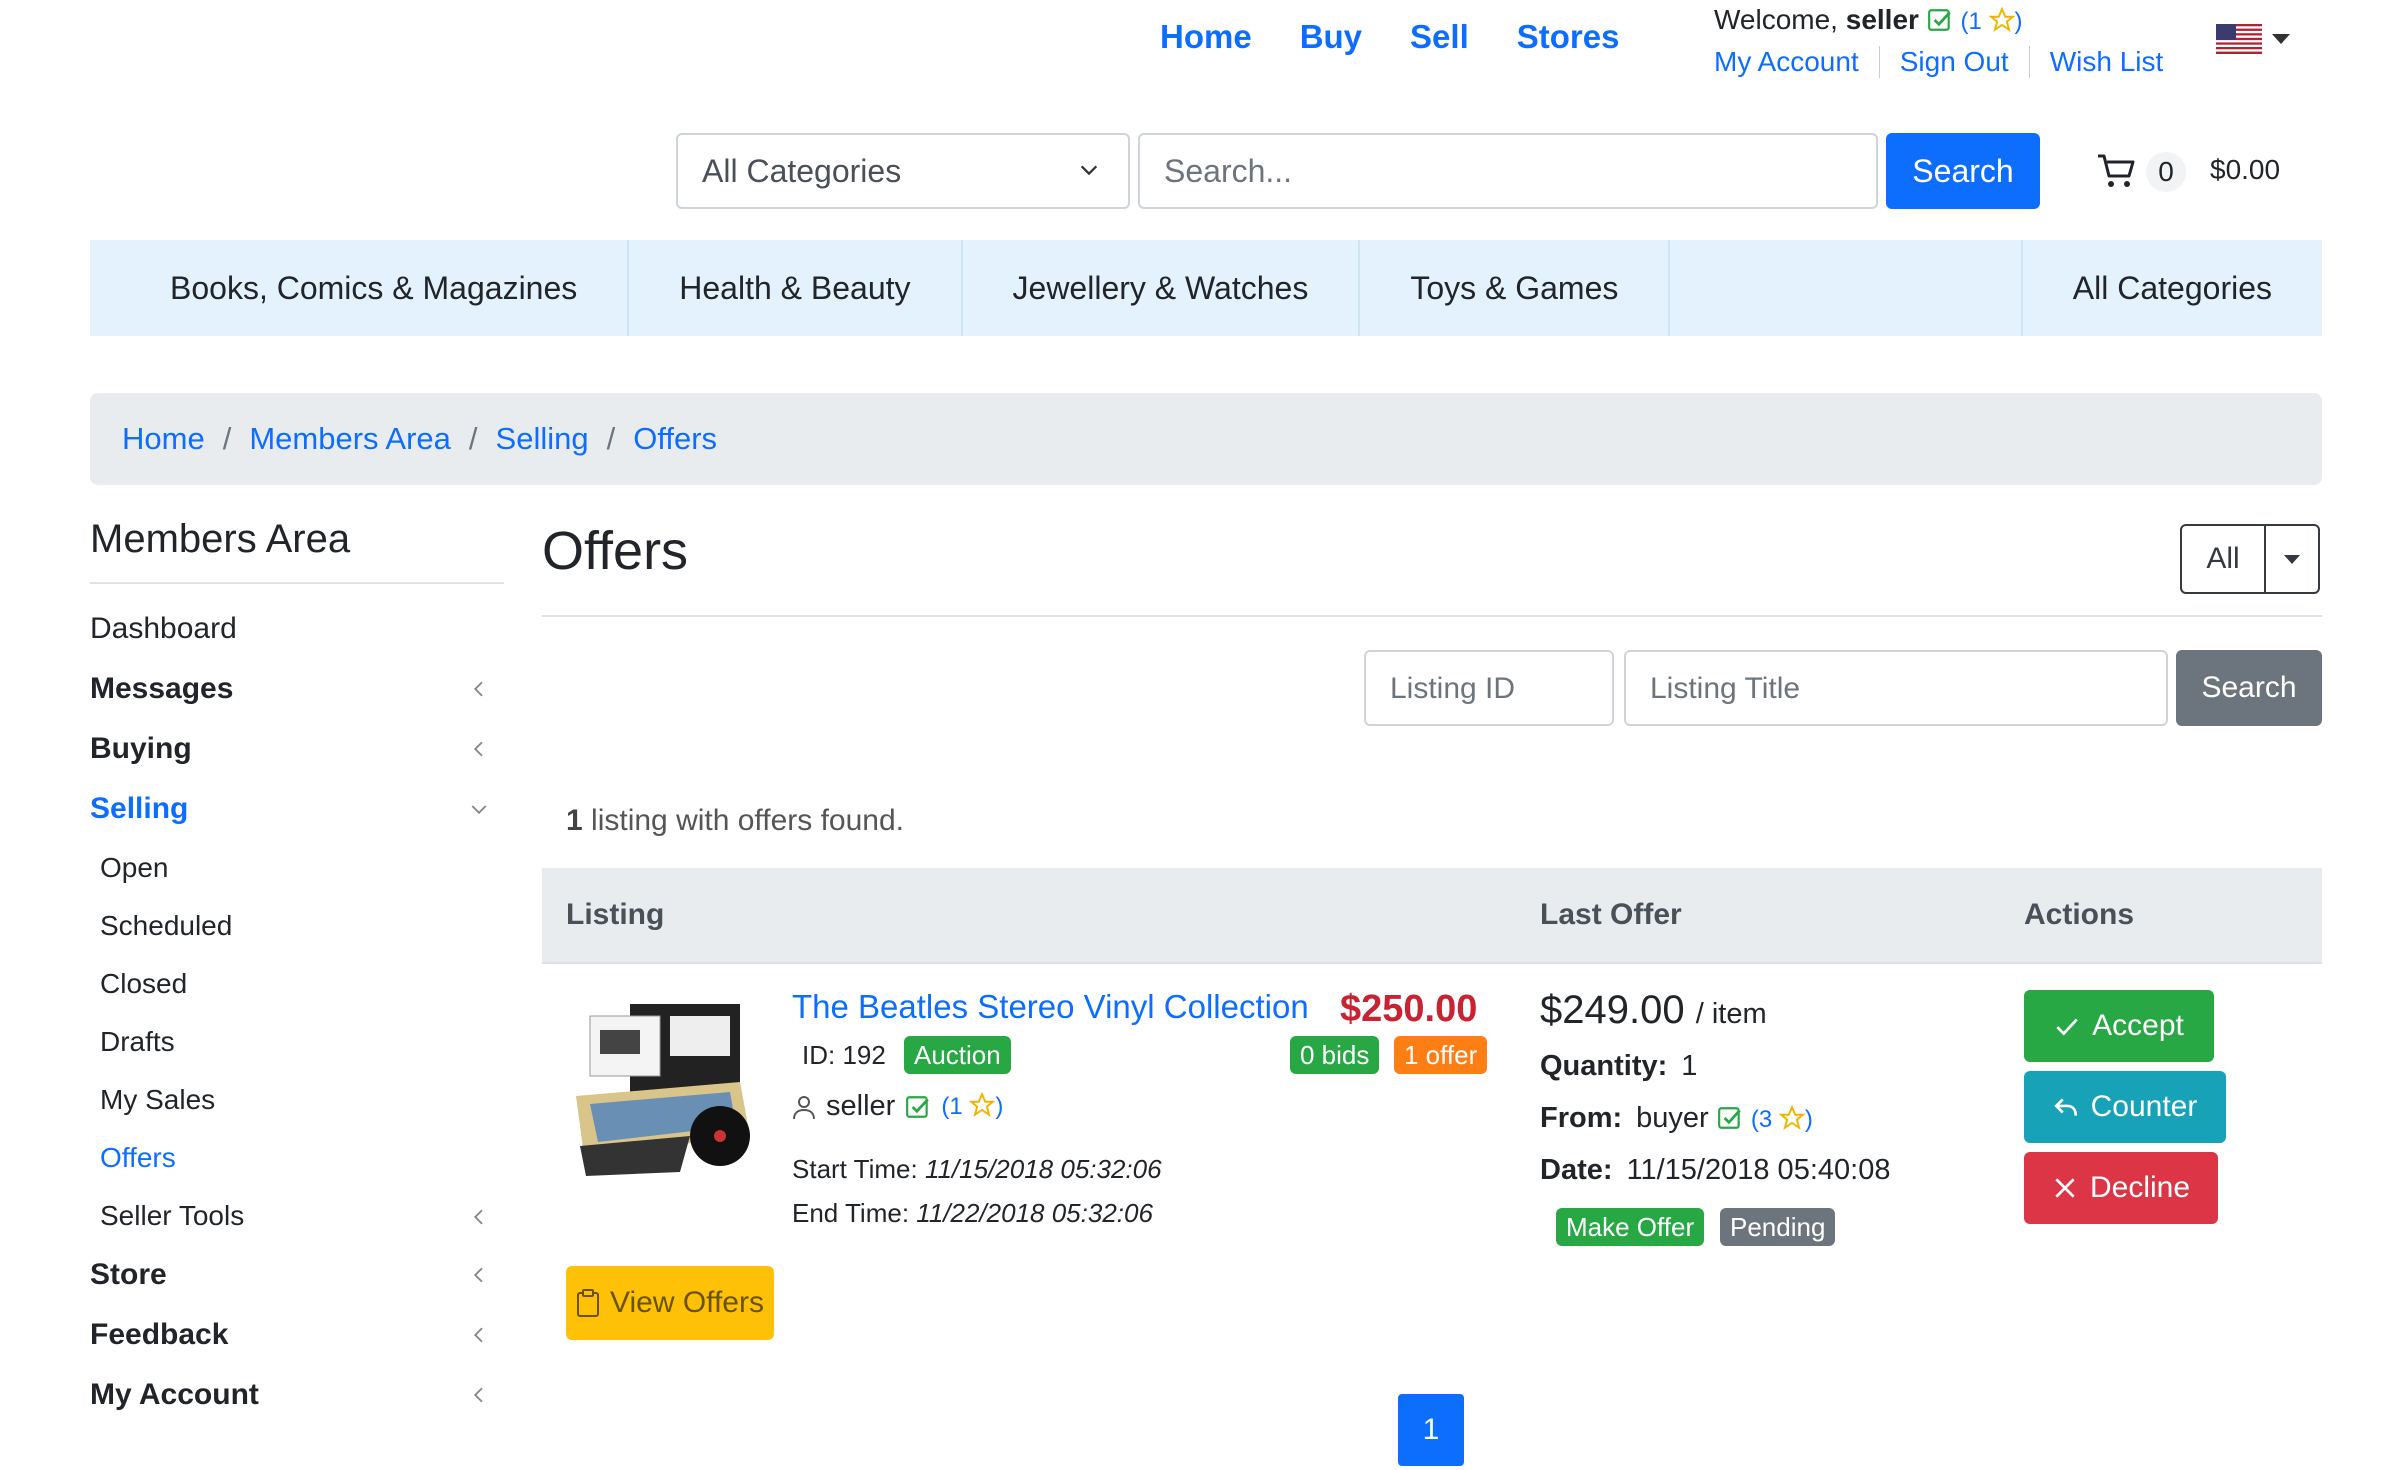  I want to click on sidebar-subitem-scheduled: Scheduled, so click(300, 926).